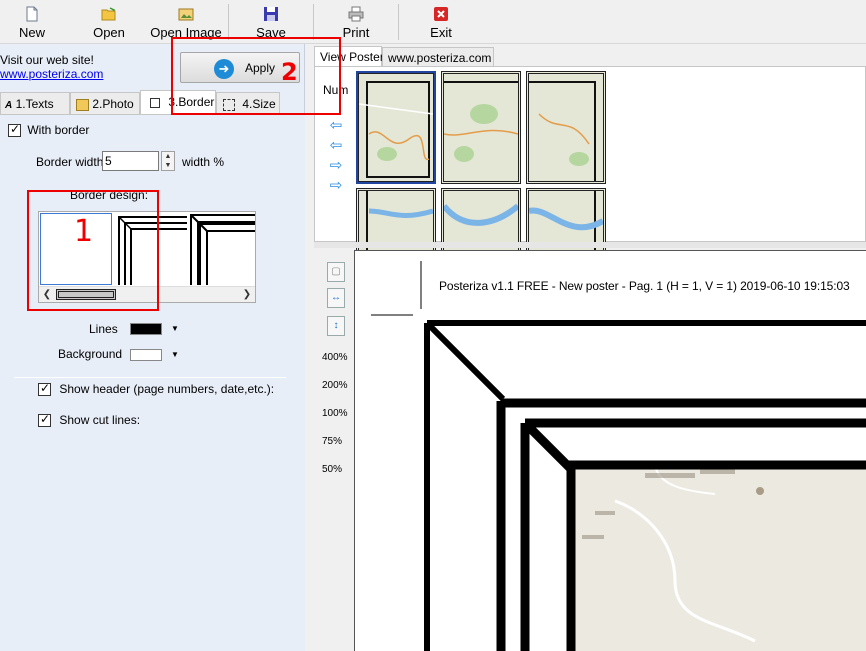  What do you see at coordinates (86, 294) in the screenshot?
I see `scroll-thumb` at bounding box center [86, 294].